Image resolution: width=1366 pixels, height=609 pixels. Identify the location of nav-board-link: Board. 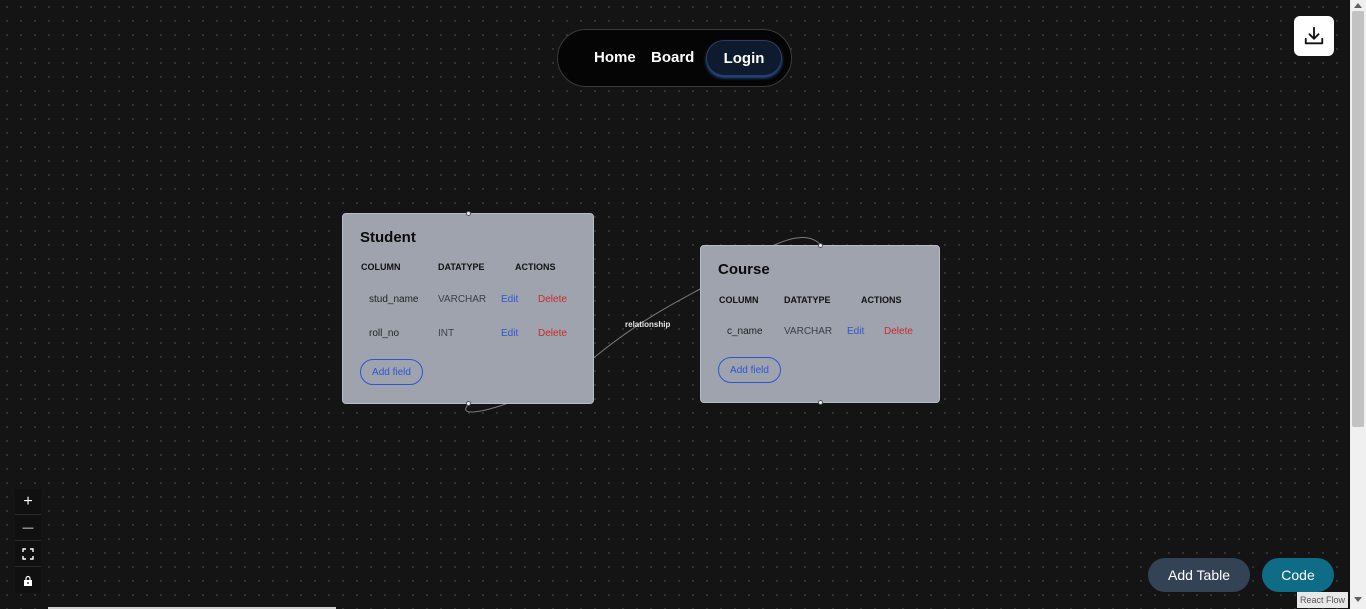
(672, 57).